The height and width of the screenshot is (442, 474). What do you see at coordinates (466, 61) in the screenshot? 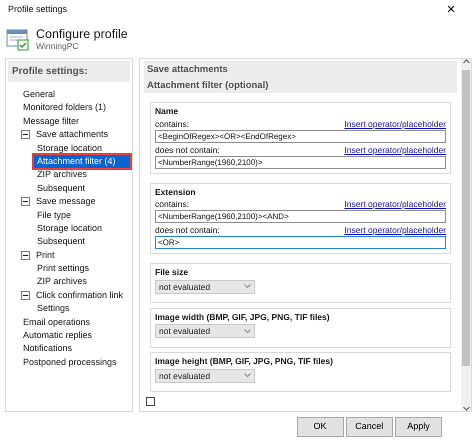
I see `scroll-up-icon` at bounding box center [466, 61].